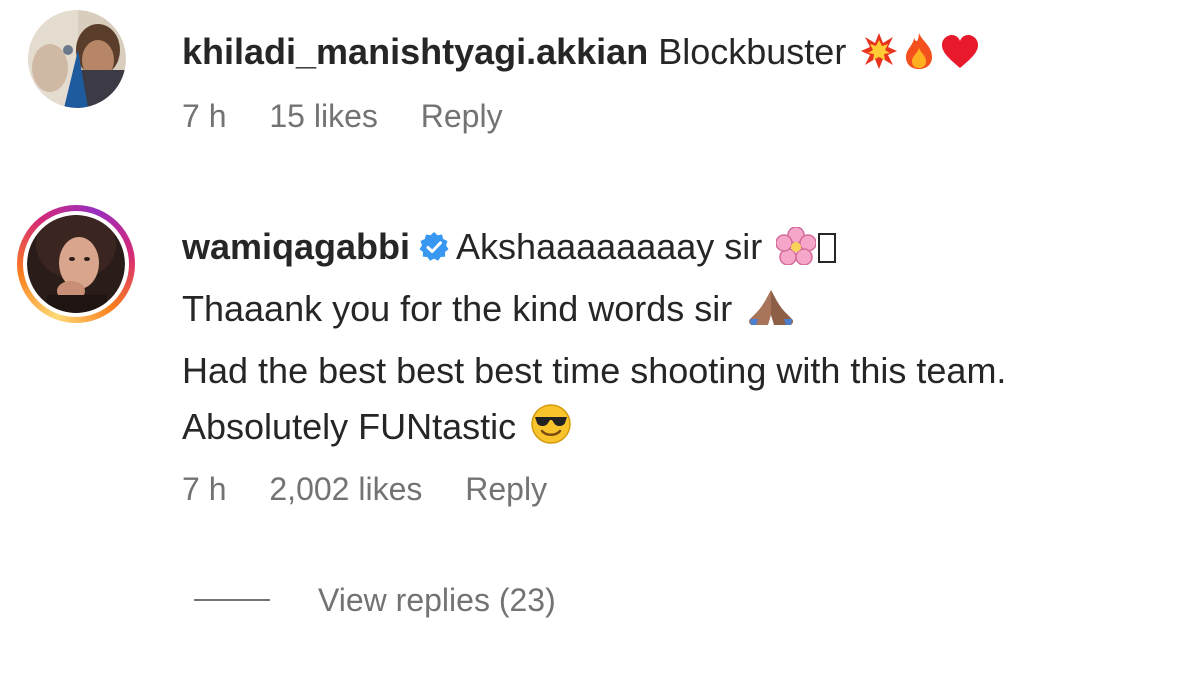 Image resolution: width=1200 pixels, height=675 pixels. What do you see at coordinates (919, 58) in the screenshot?
I see `fire-emoji` at bounding box center [919, 58].